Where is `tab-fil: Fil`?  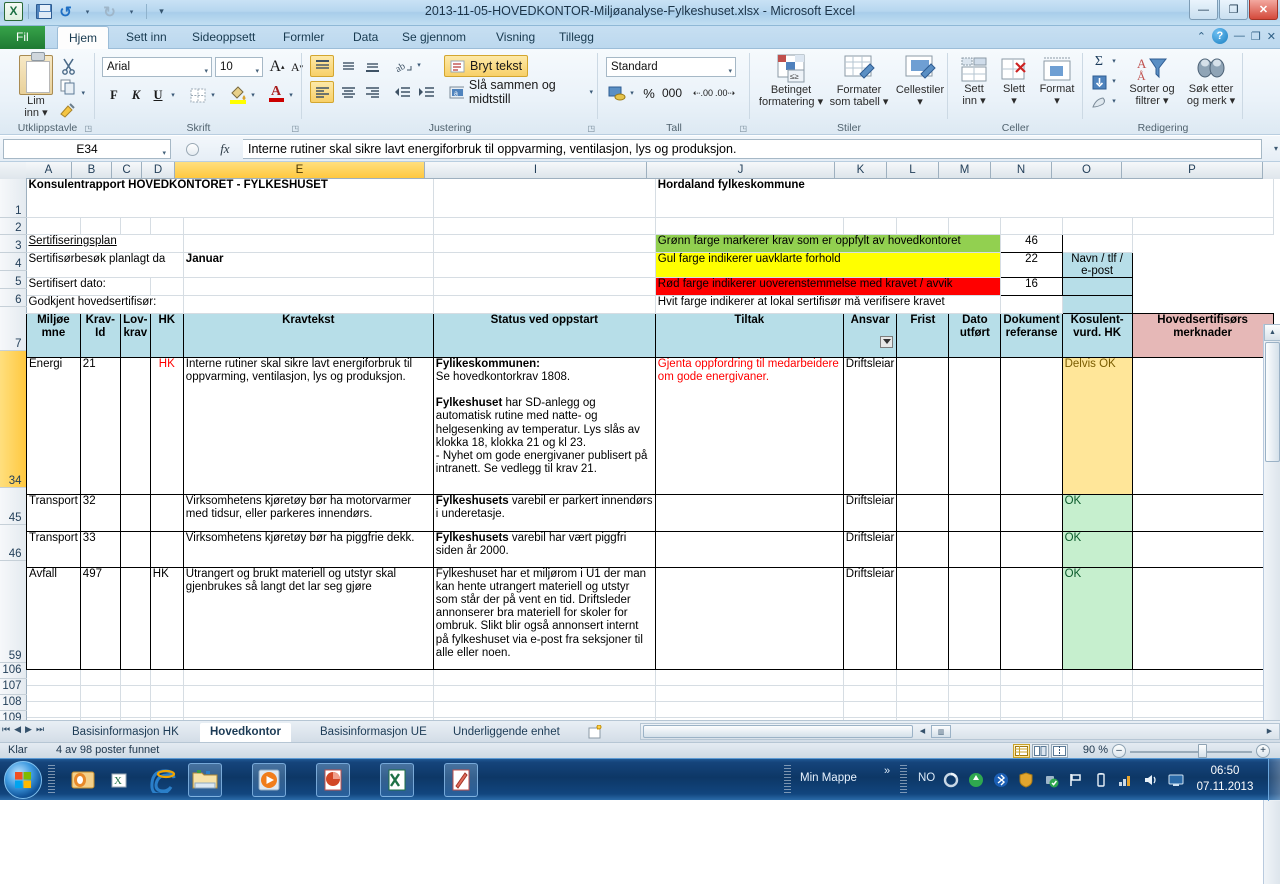 tab-fil: Fil is located at coordinates (22, 37).